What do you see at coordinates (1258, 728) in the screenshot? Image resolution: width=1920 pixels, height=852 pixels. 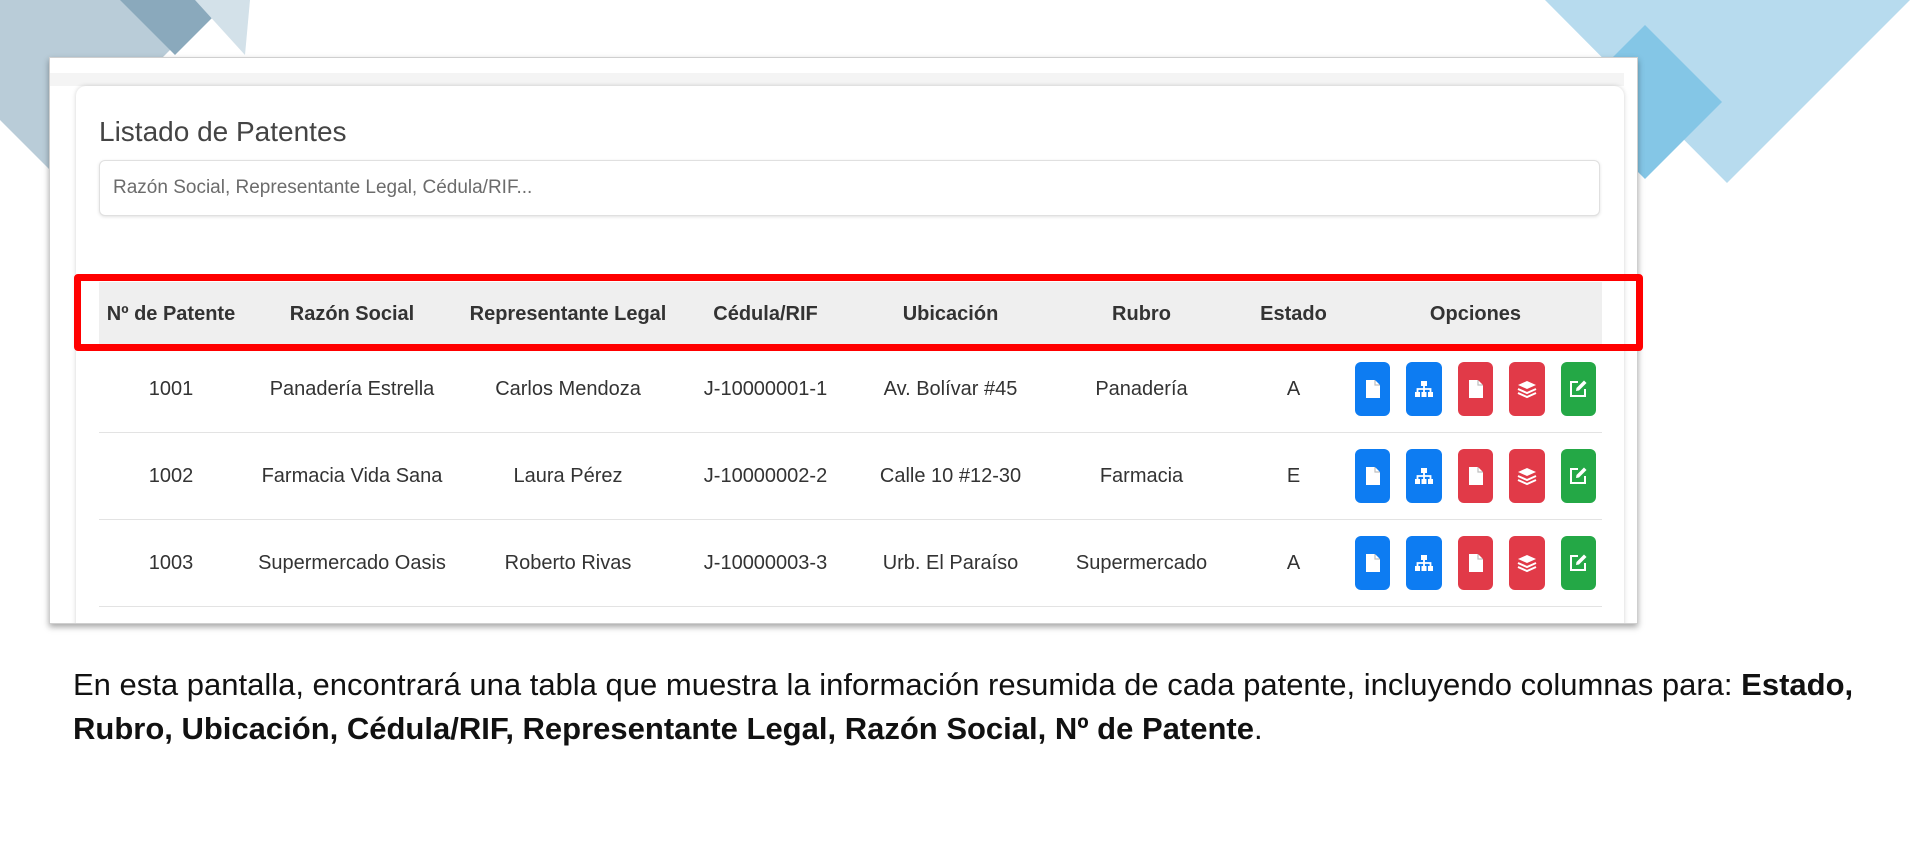 I see `caption-end: .` at bounding box center [1258, 728].